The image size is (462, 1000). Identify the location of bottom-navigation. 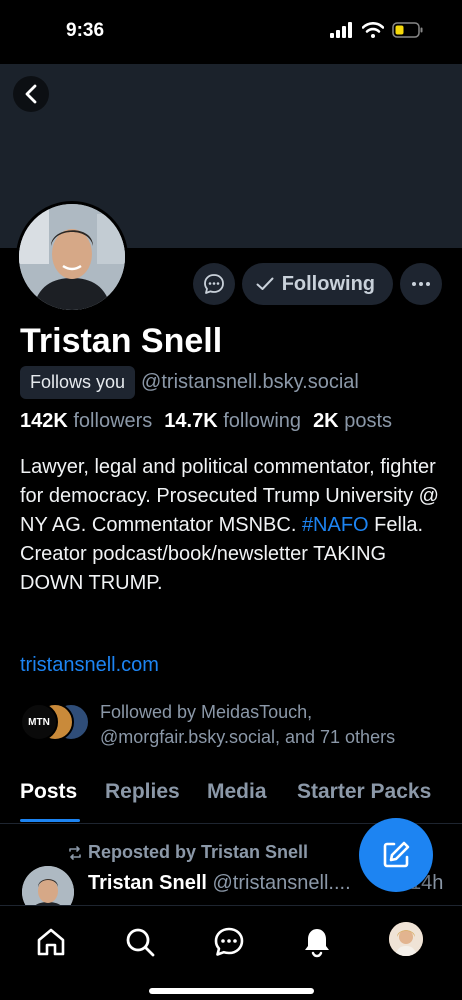
(231, 952).